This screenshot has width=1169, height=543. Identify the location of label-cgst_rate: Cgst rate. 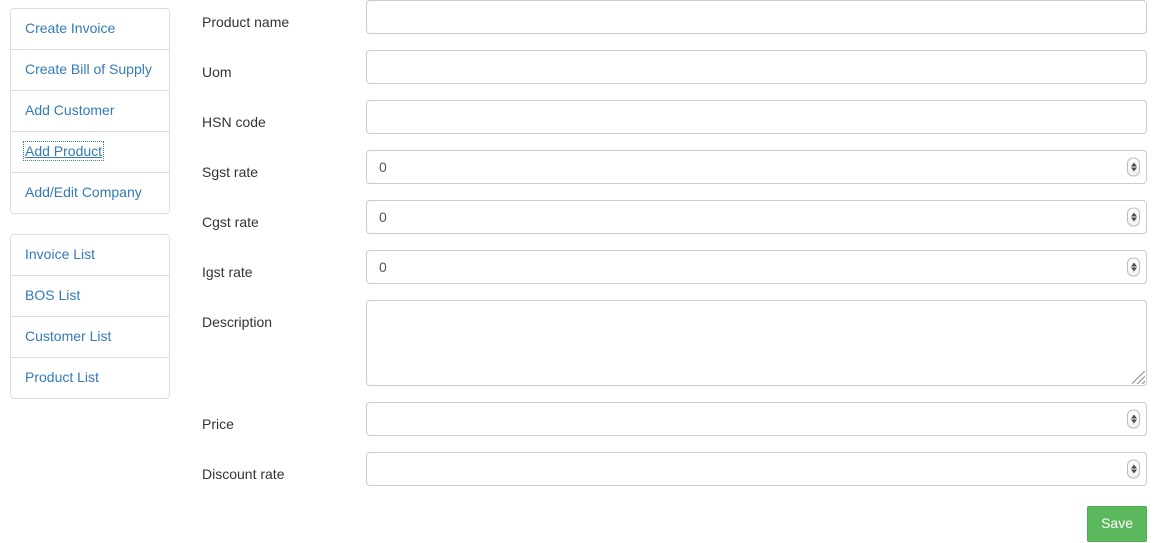
(230, 222).